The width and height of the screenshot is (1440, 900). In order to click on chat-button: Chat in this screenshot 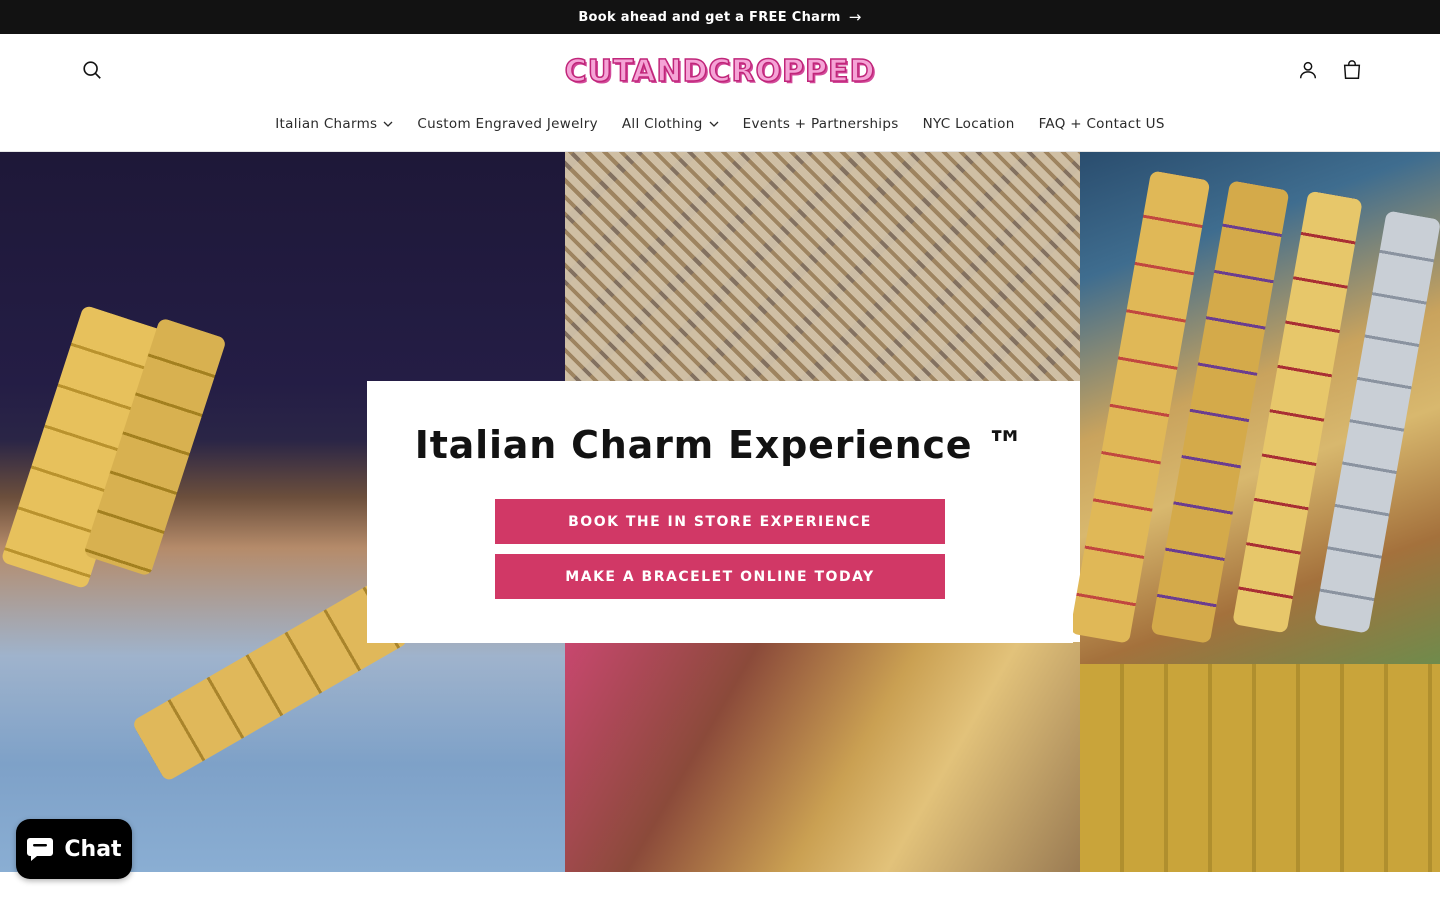, I will do `click(74, 849)`.